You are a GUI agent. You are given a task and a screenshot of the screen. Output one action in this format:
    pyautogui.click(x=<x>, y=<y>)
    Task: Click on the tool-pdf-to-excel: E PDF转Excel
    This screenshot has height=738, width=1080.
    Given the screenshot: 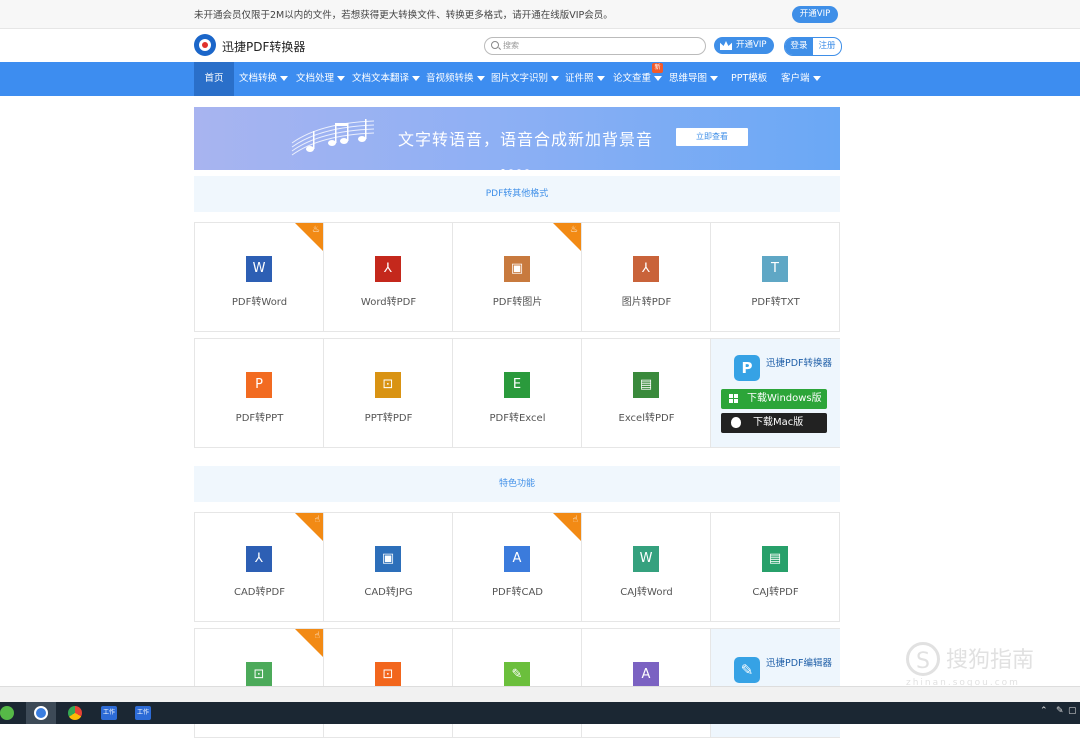 What is the action you would take?
    pyautogui.click(x=517, y=393)
    